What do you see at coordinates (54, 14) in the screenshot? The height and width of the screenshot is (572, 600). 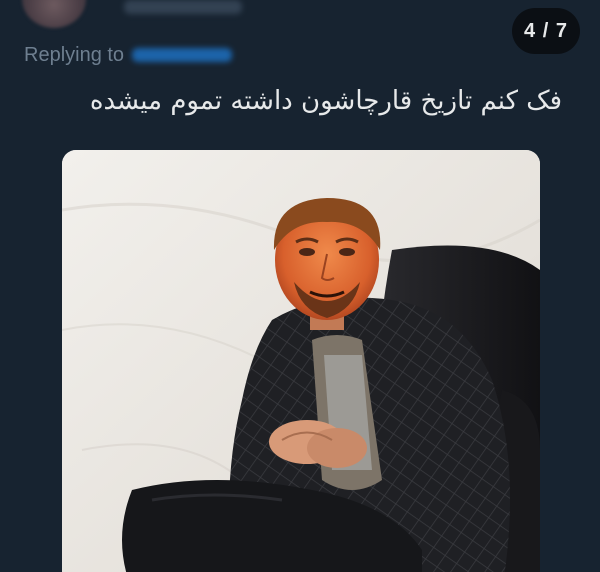 I see `avatar` at bounding box center [54, 14].